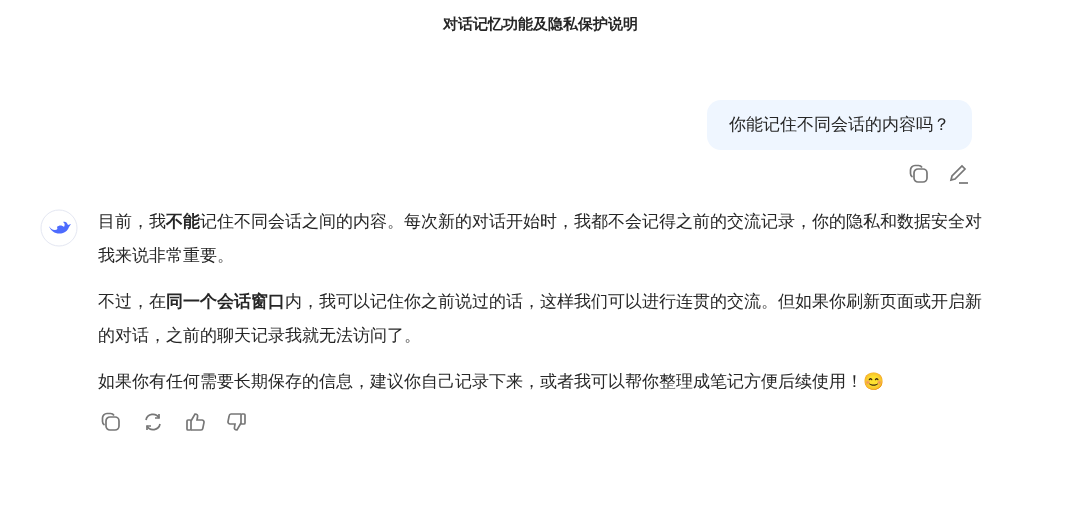  Describe the element at coordinates (839, 125) in the screenshot. I see `user-message: 你能记住不同会话的内容吗？` at that location.